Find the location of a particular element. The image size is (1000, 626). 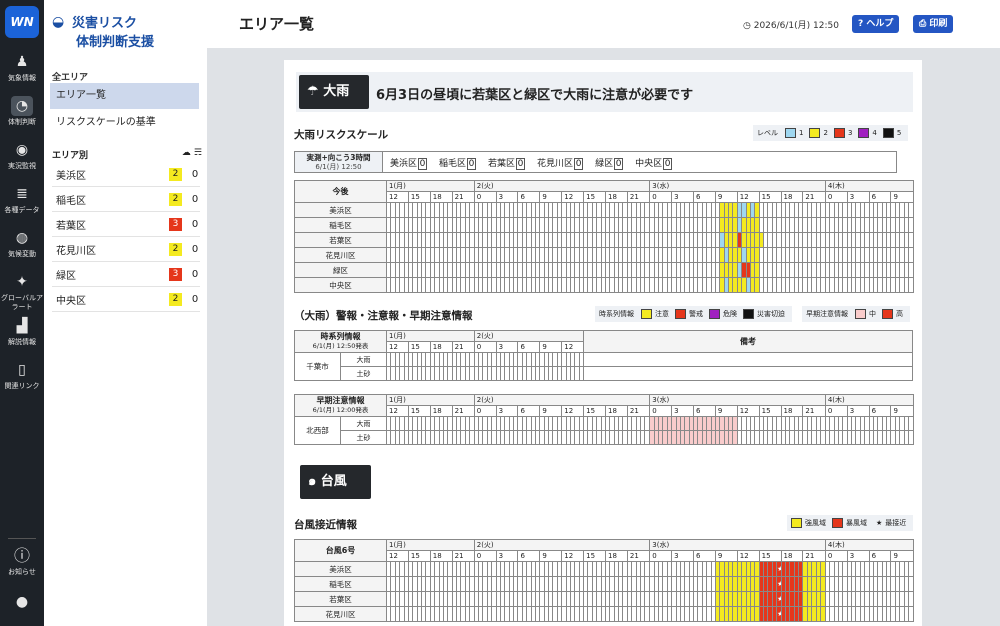

rail-item-0: ♟ 気象情報 is located at coordinates (22, 67).